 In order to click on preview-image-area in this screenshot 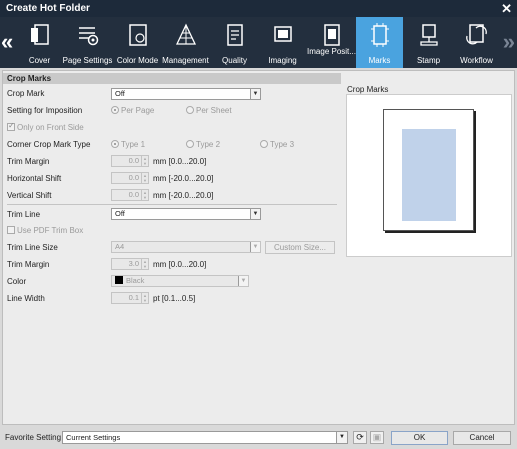, I will do `click(429, 175)`.